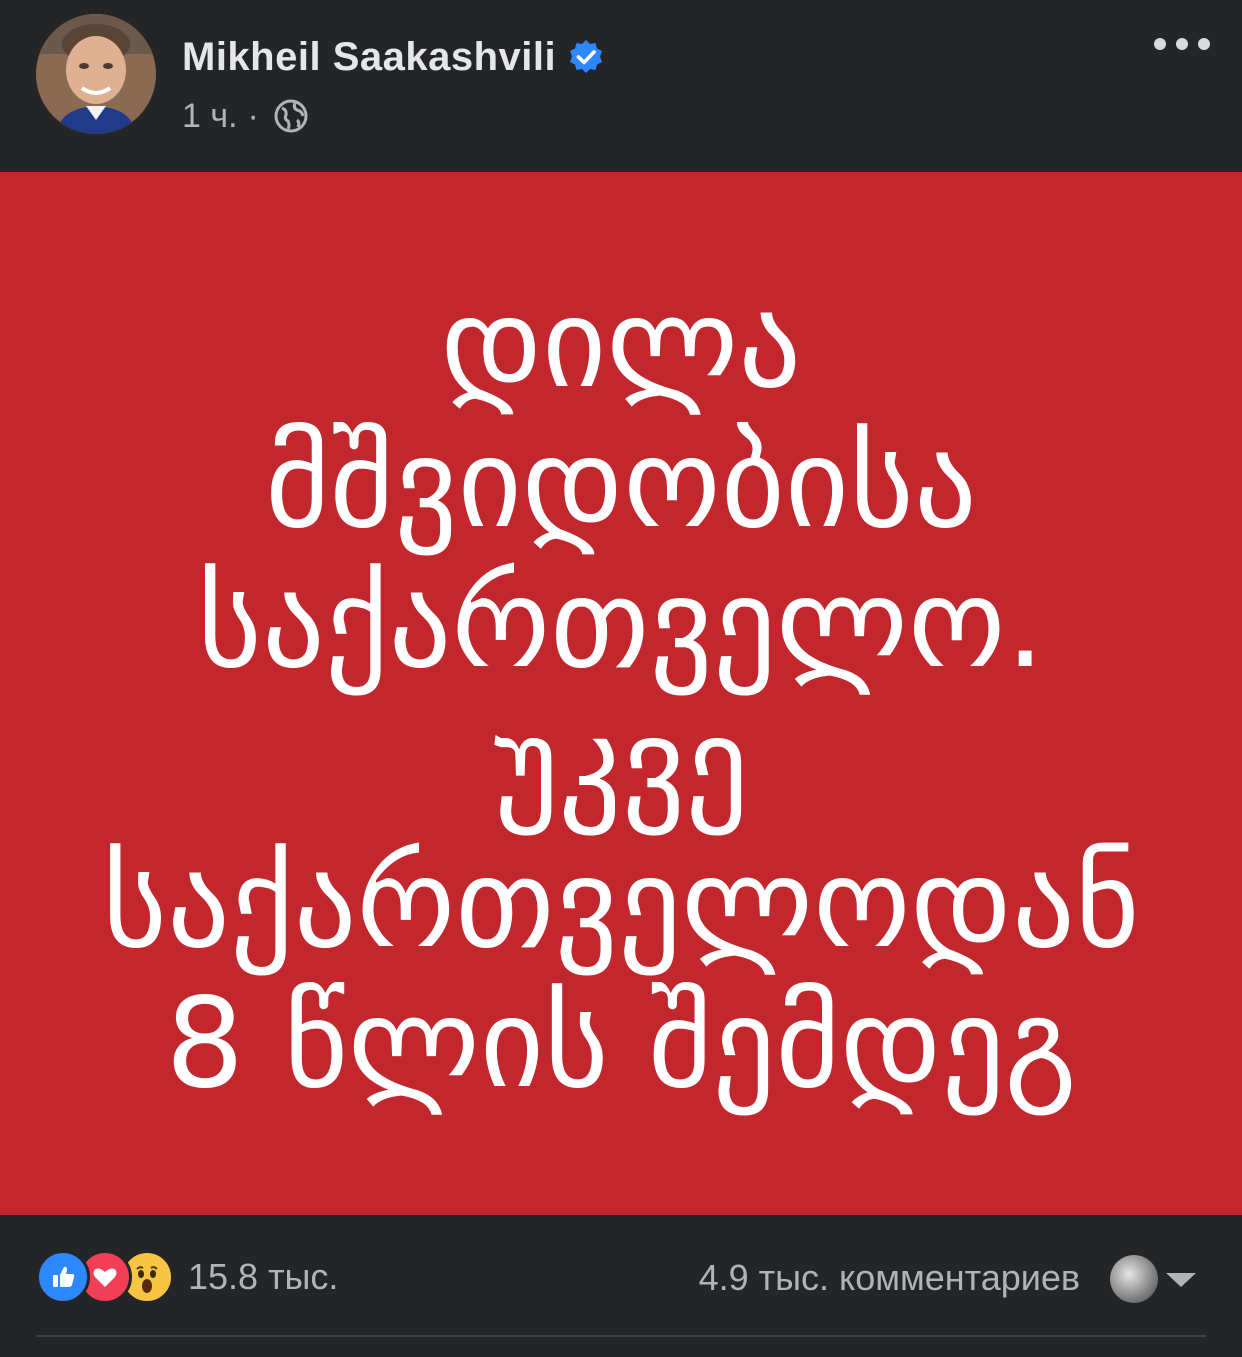 The image size is (1242, 1357). What do you see at coordinates (291, 116) in the screenshot?
I see `globe-icon` at bounding box center [291, 116].